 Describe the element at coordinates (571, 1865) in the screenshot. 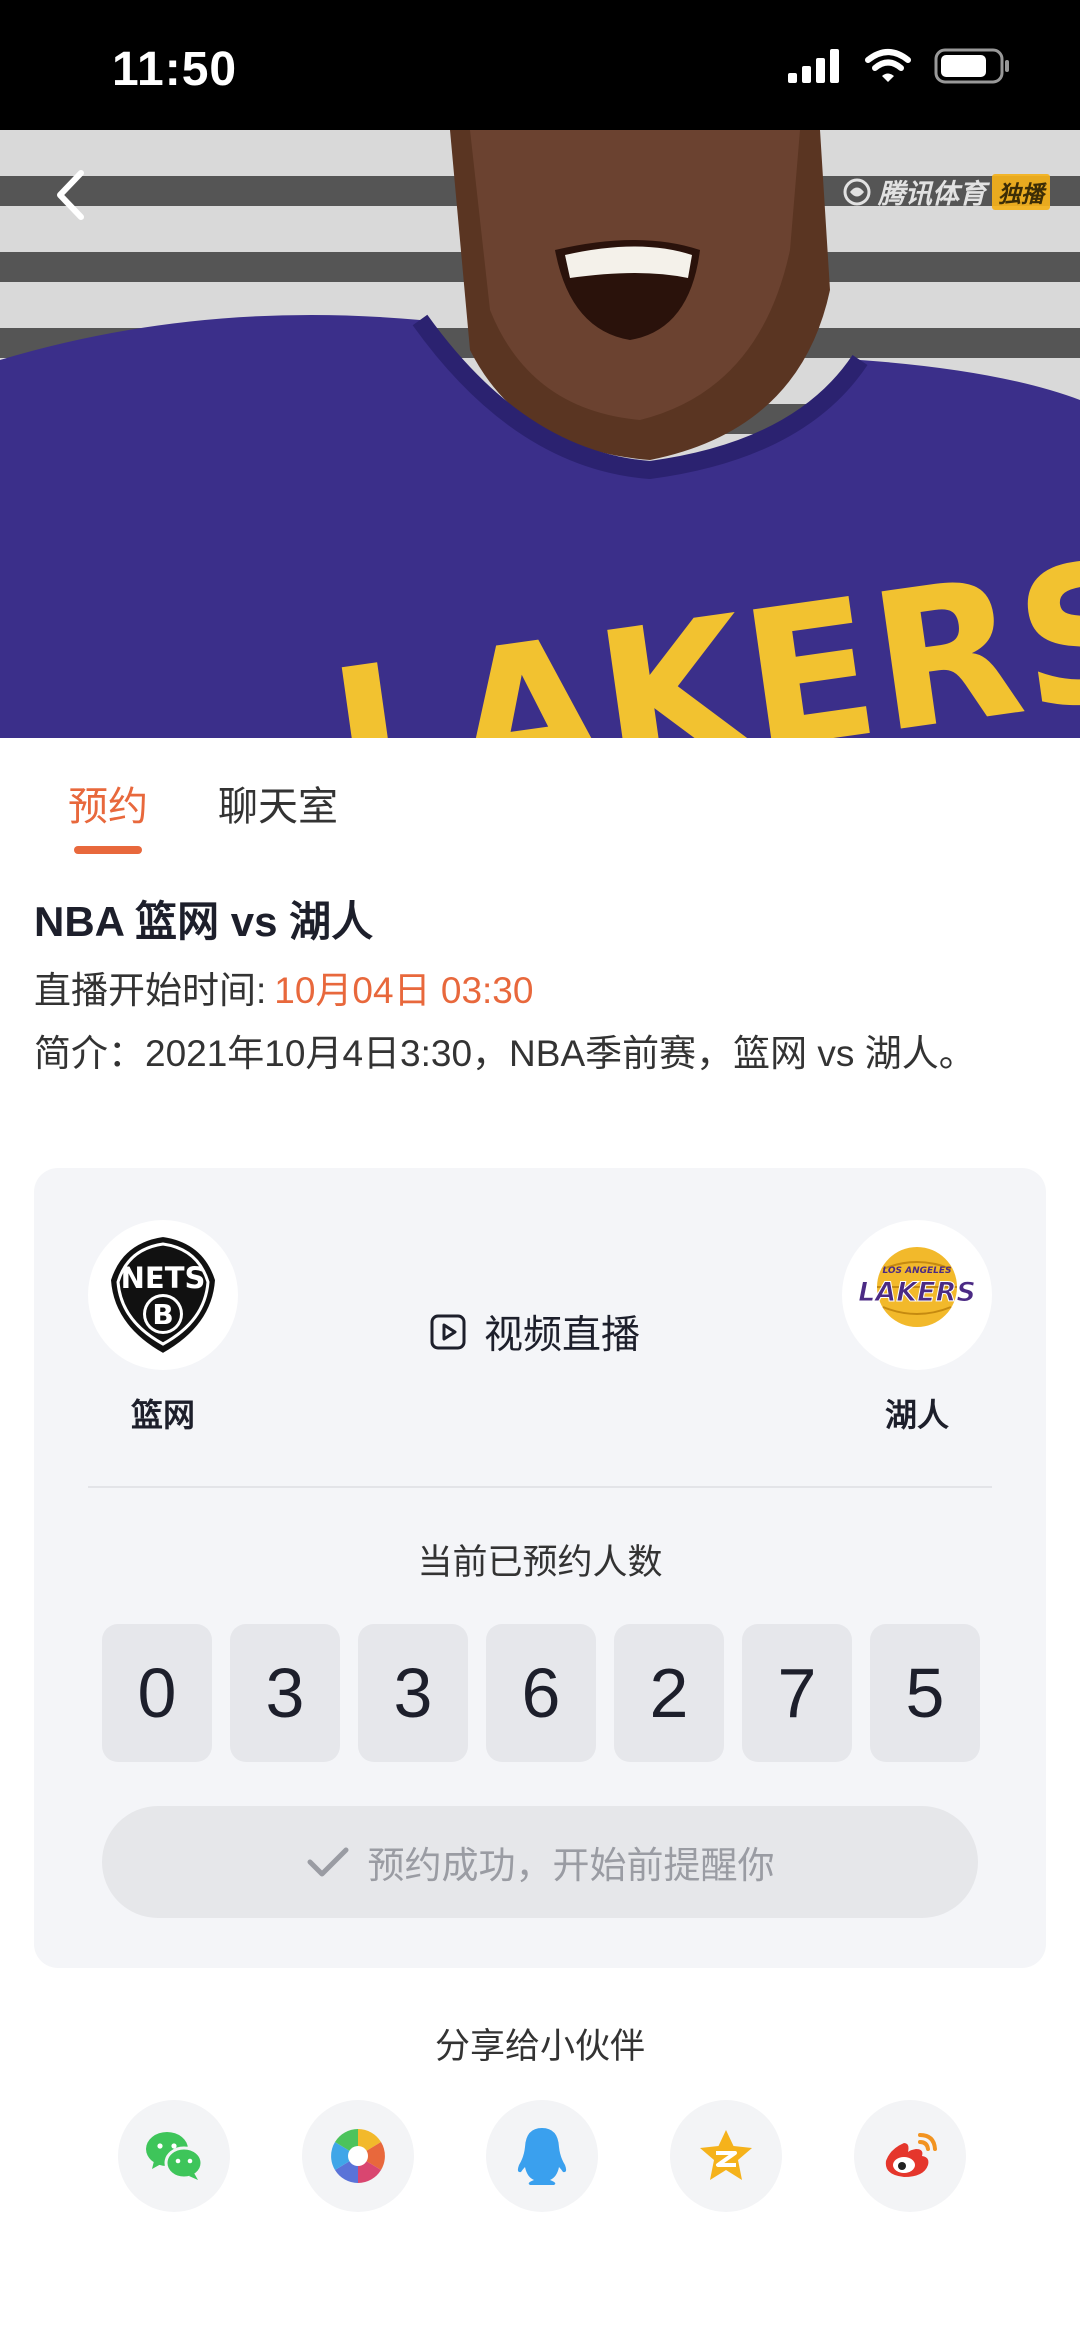

I see `reserve-button-label: 预约成功，开始前提醒你` at that location.